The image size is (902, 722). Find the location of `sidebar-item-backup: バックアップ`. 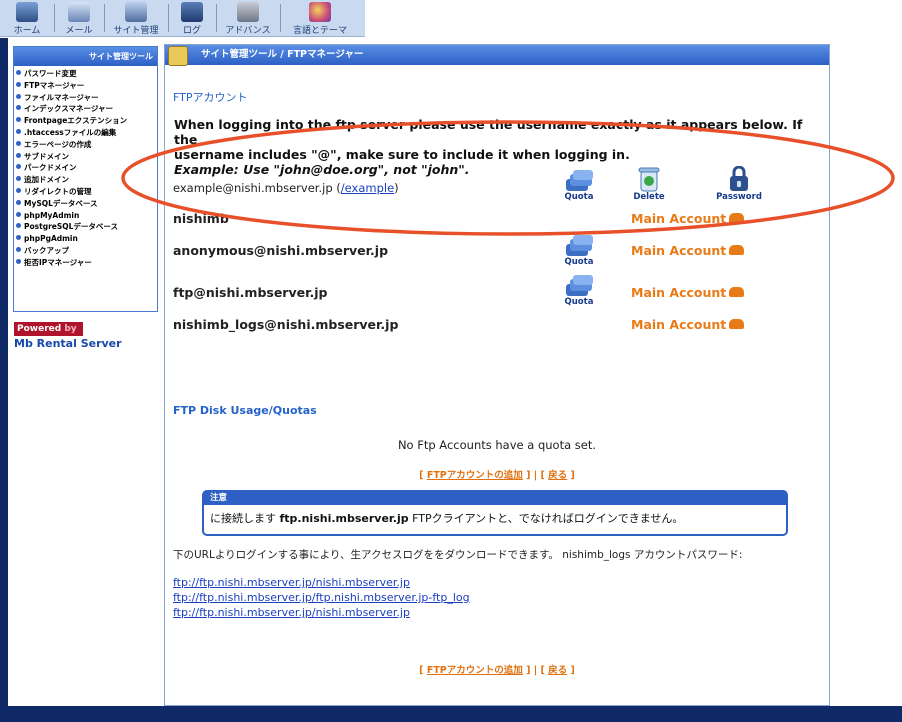

sidebar-item-backup: バックアップ is located at coordinates (86, 251).